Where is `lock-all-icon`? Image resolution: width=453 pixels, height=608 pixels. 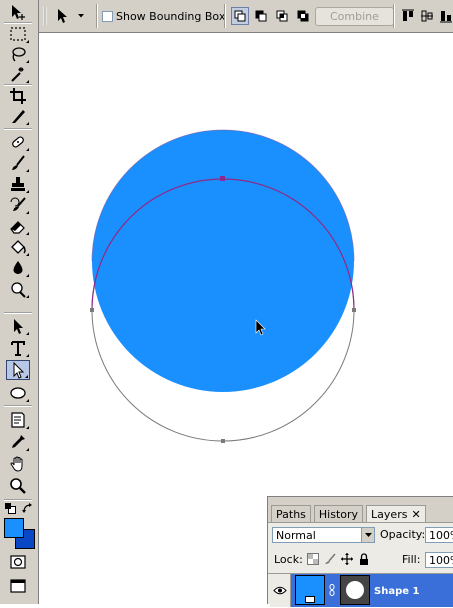
lock-all-icon is located at coordinates (364, 559).